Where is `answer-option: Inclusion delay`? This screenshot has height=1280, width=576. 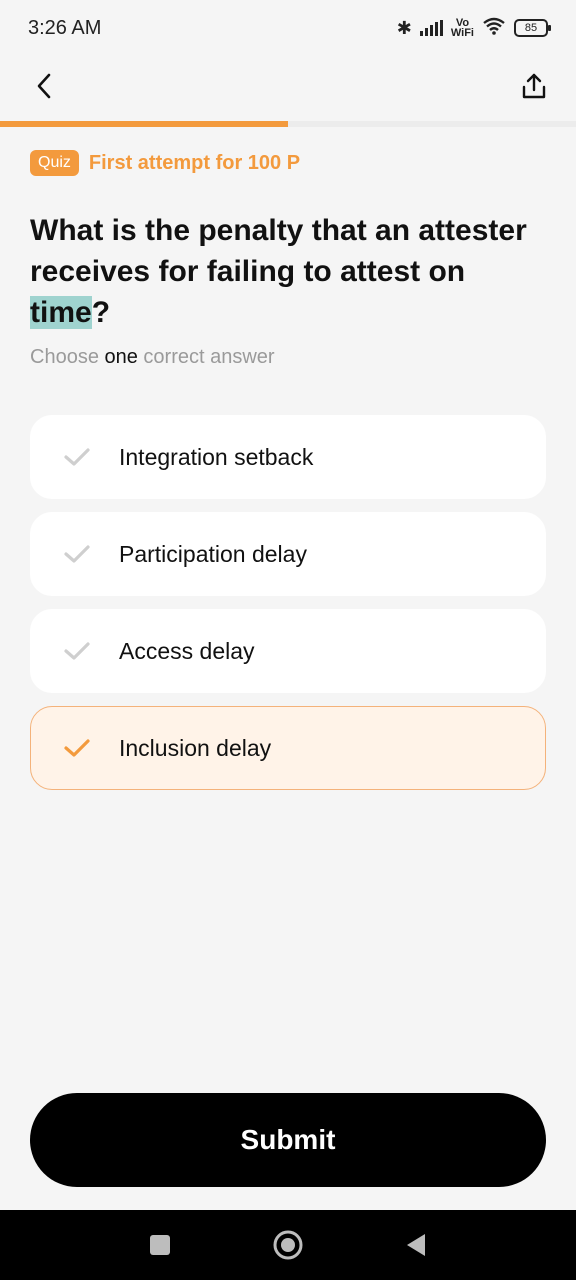 answer-option: Inclusion delay is located at coordinates (288, 748).